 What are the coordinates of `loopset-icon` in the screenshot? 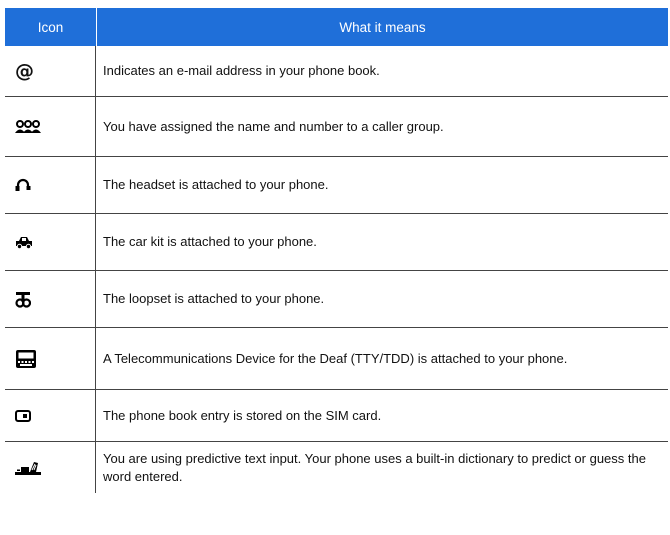 It's located at (23, 299).